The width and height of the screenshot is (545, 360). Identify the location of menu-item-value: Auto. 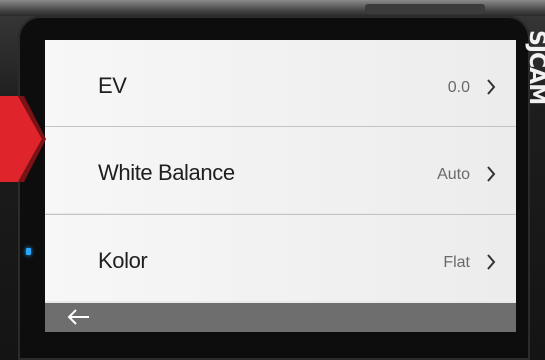
(453, 174).